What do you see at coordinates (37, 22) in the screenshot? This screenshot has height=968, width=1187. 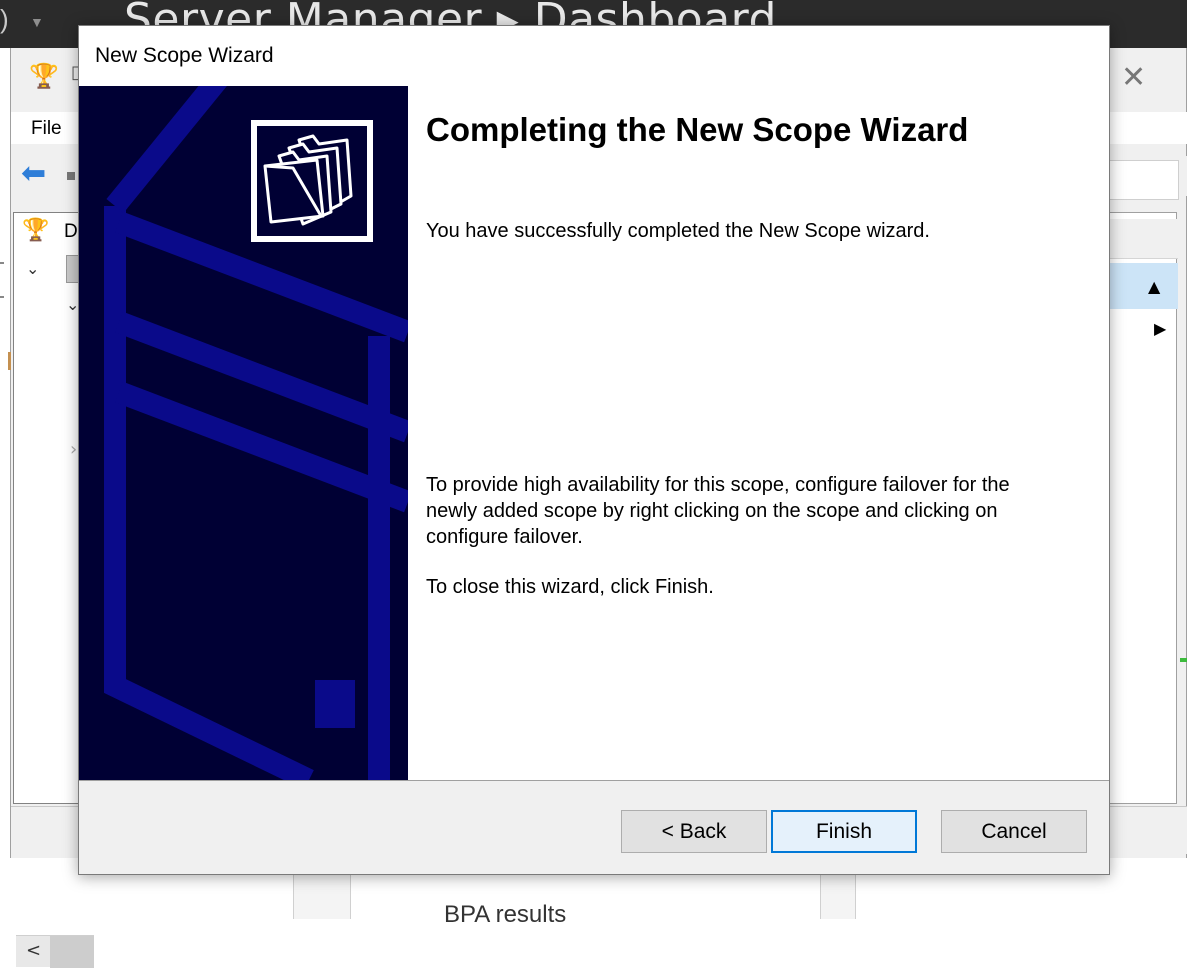 I see `window-menu-arrow-icon: ▼` at bounding box center [37, 22].